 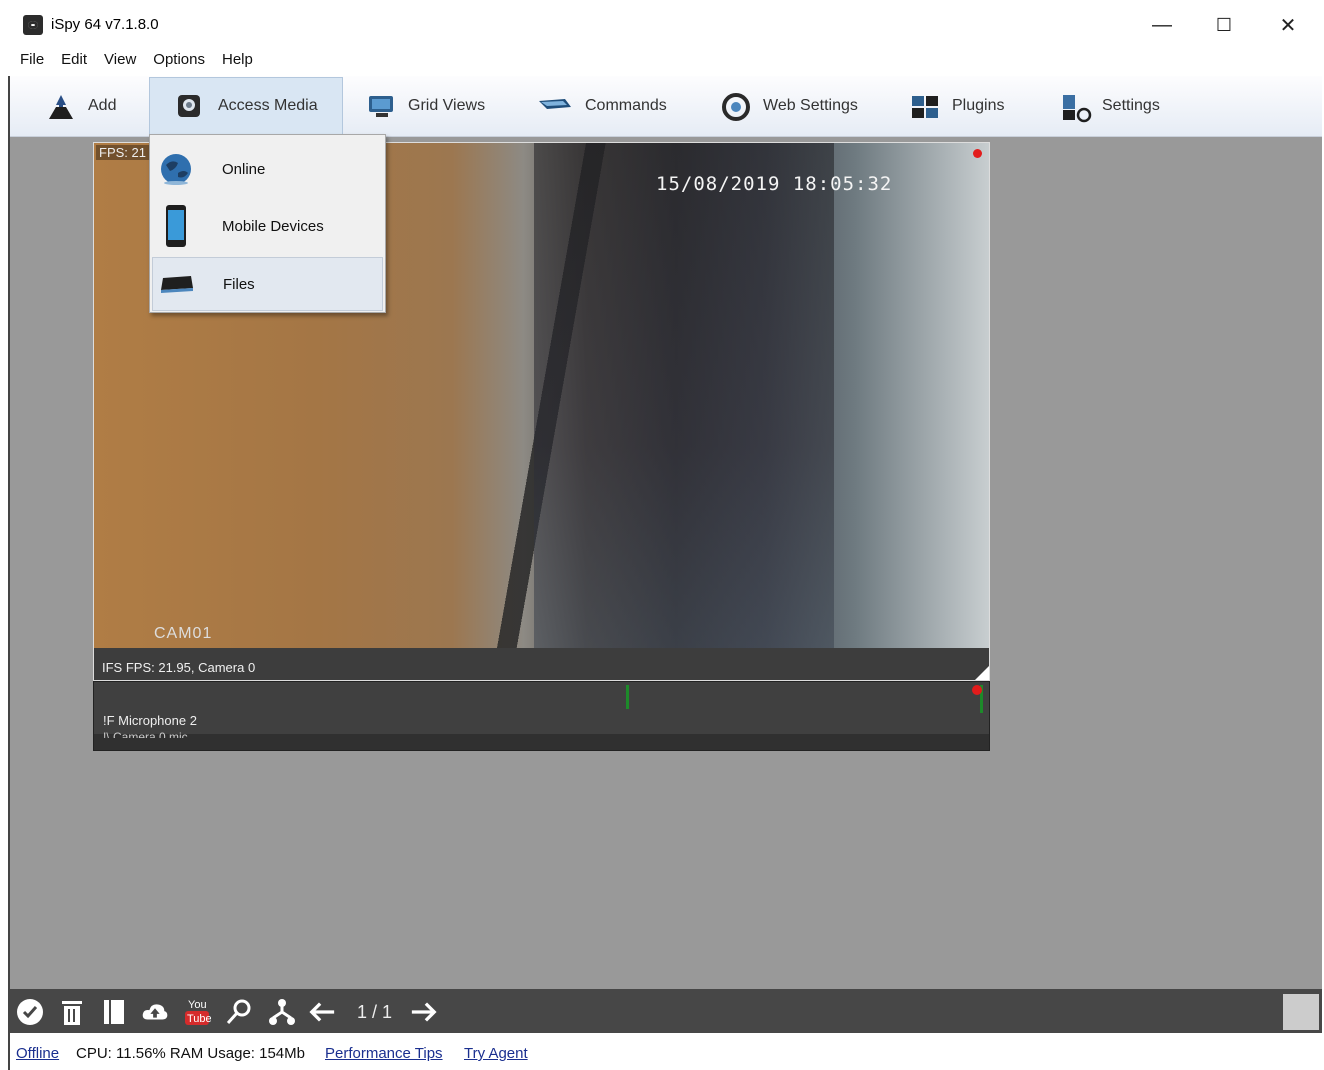 I want to click on camera-feed-monitor-area, so click(x=684, y=395).